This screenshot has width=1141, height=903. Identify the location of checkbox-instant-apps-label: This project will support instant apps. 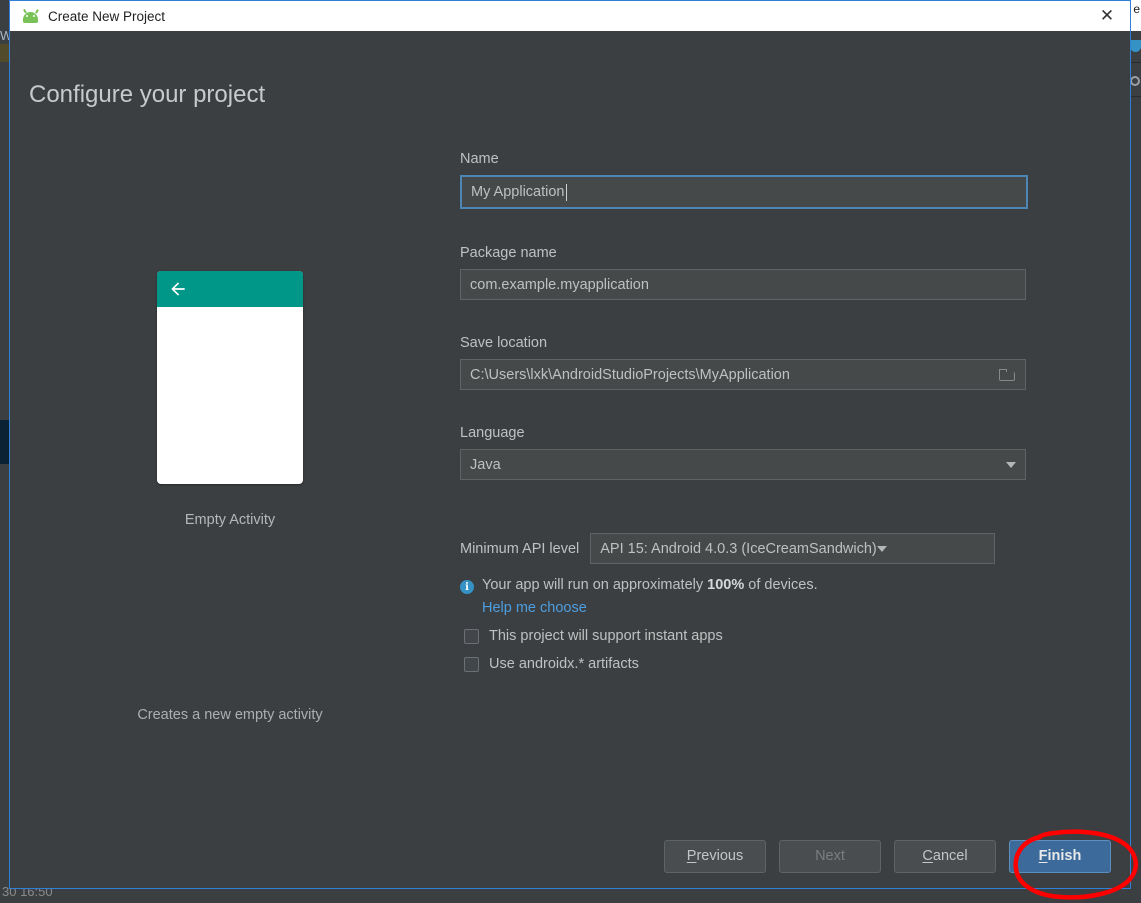
(606, 636).